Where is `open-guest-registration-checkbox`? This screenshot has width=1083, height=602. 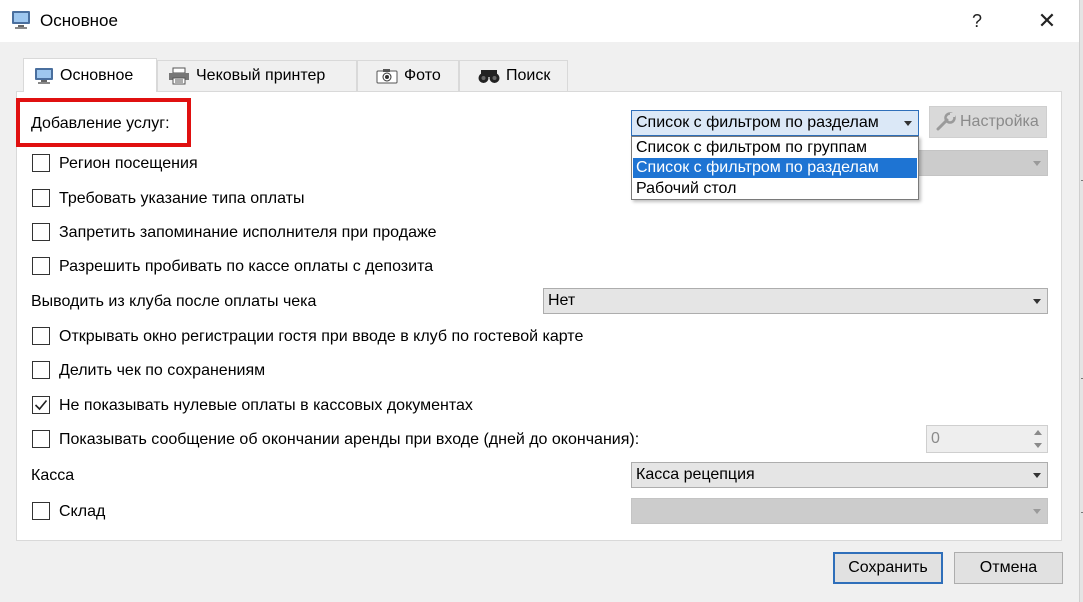 open-guest-registration-checkbox is located at coordinates (41, 336).